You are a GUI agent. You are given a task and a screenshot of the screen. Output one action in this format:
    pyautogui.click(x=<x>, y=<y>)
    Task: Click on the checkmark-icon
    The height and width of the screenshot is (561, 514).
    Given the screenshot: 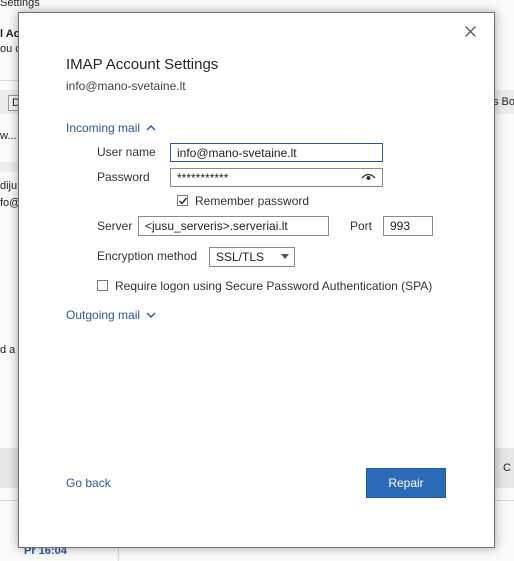 What is the action you would take?
    pyautogui.click(x=183, y=201)
    